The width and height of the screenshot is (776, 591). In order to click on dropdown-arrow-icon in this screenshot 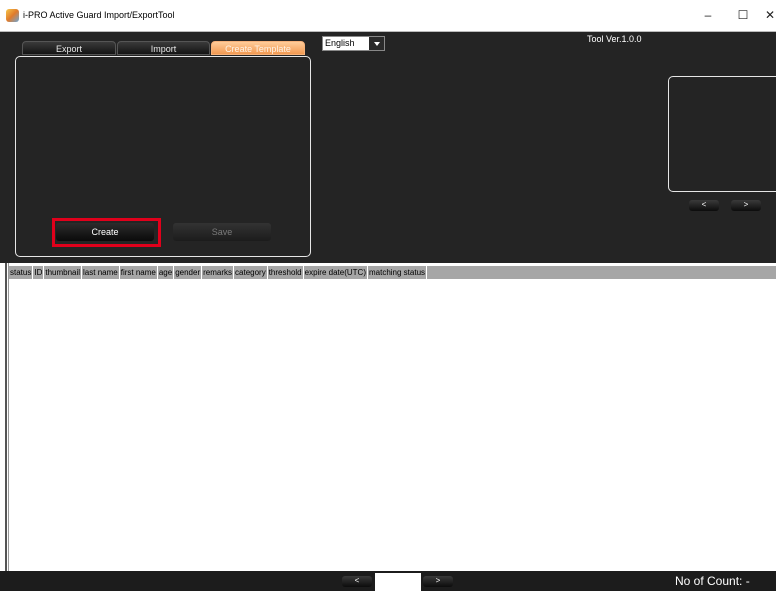, I will do `click(376, 43)`.